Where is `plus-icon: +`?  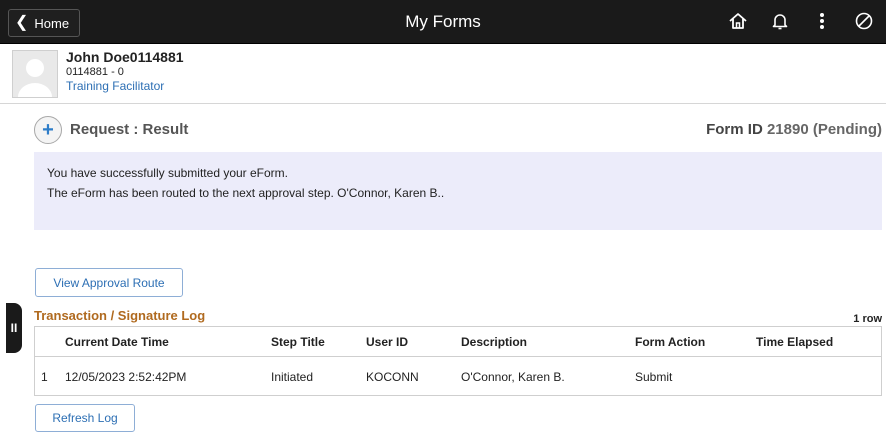 plus-icon: + is located at coordinates (48, 129).